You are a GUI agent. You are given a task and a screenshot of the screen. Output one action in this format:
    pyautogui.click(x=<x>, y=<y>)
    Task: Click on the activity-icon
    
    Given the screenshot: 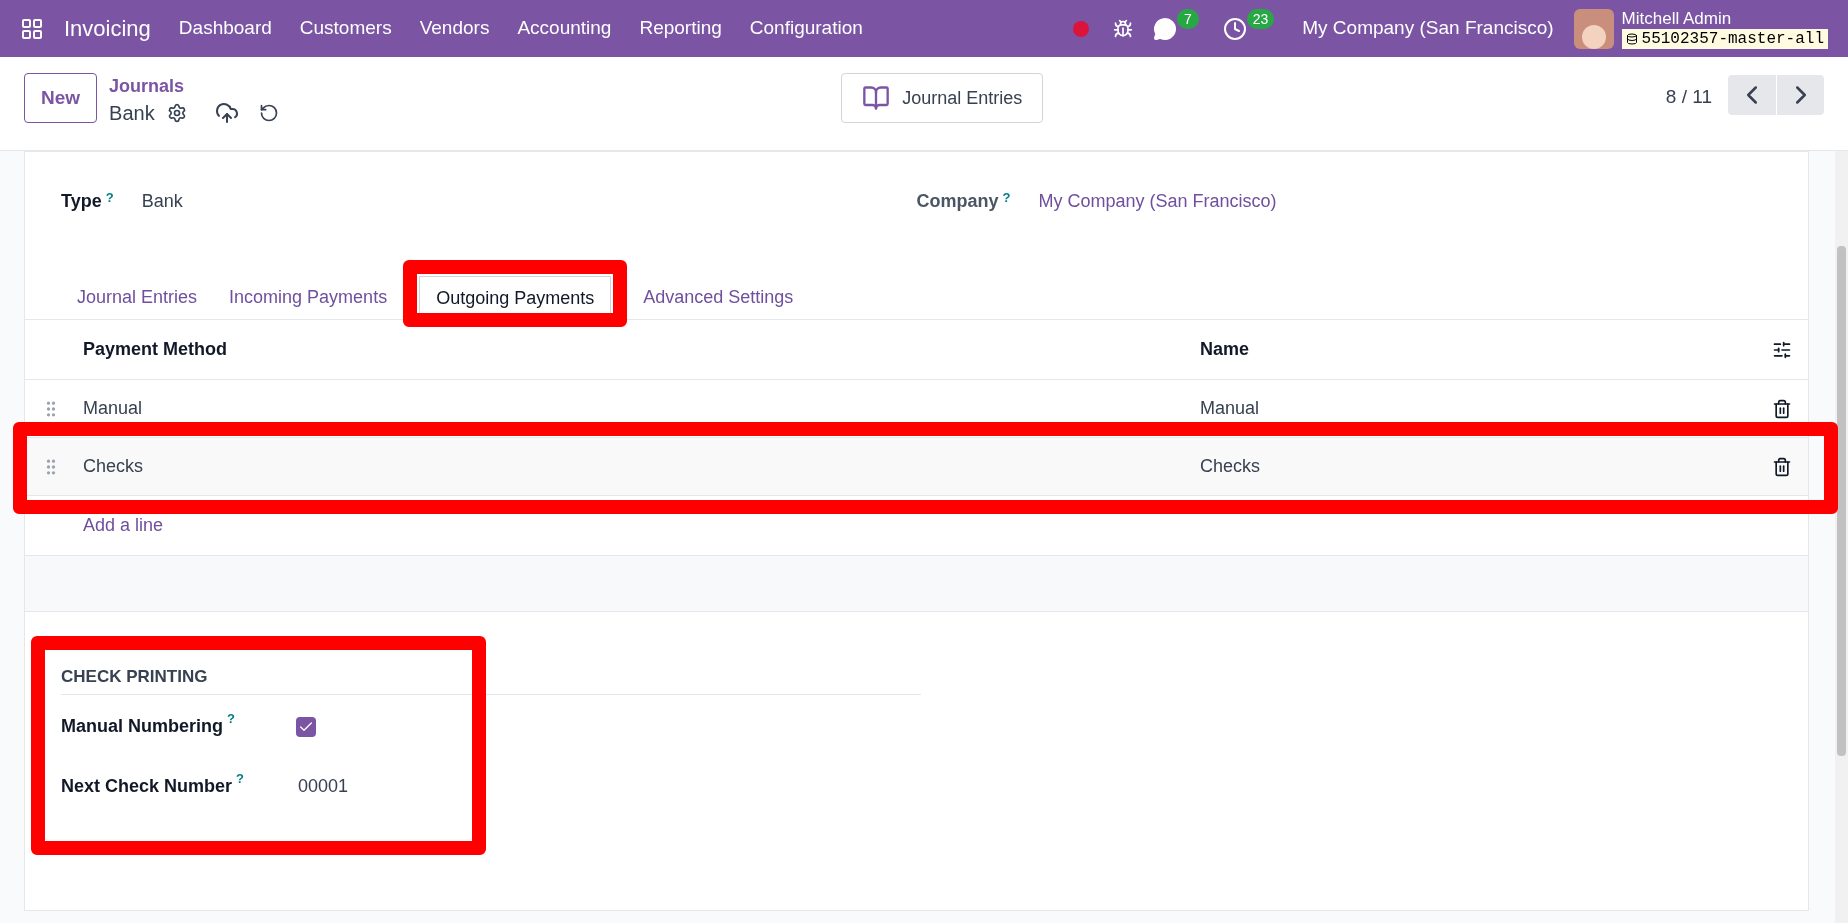 What is the action you would take?
    pyautogui.click(x=1234, y=28)
    